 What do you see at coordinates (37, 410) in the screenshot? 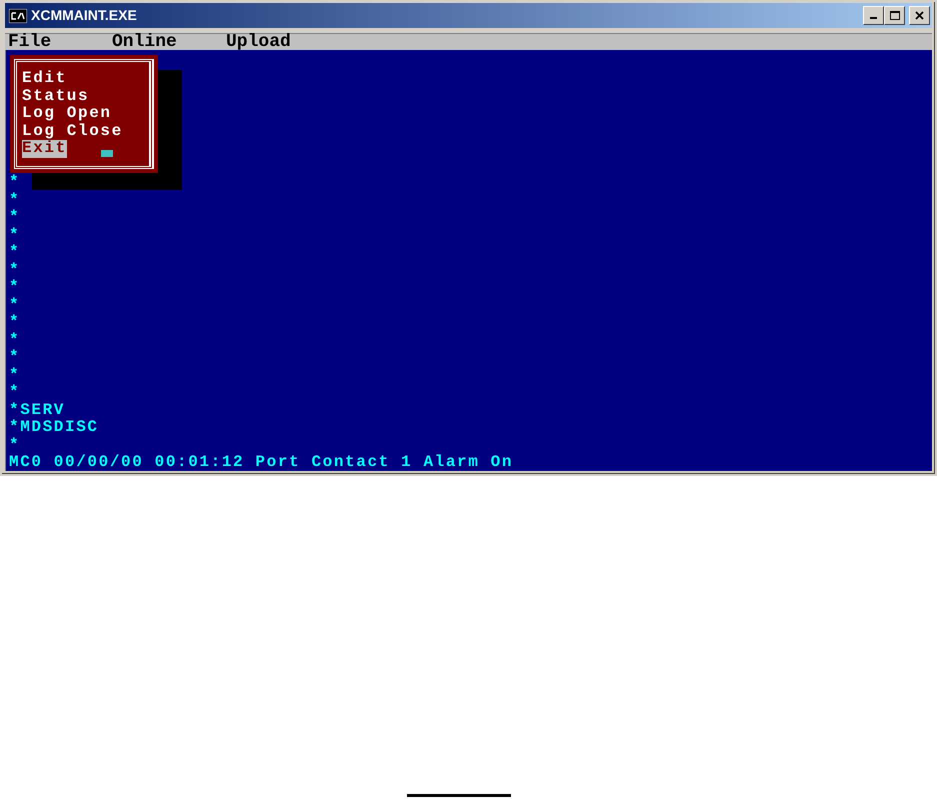
I see `console-line: *SERV` at bounding box center [37, 410].